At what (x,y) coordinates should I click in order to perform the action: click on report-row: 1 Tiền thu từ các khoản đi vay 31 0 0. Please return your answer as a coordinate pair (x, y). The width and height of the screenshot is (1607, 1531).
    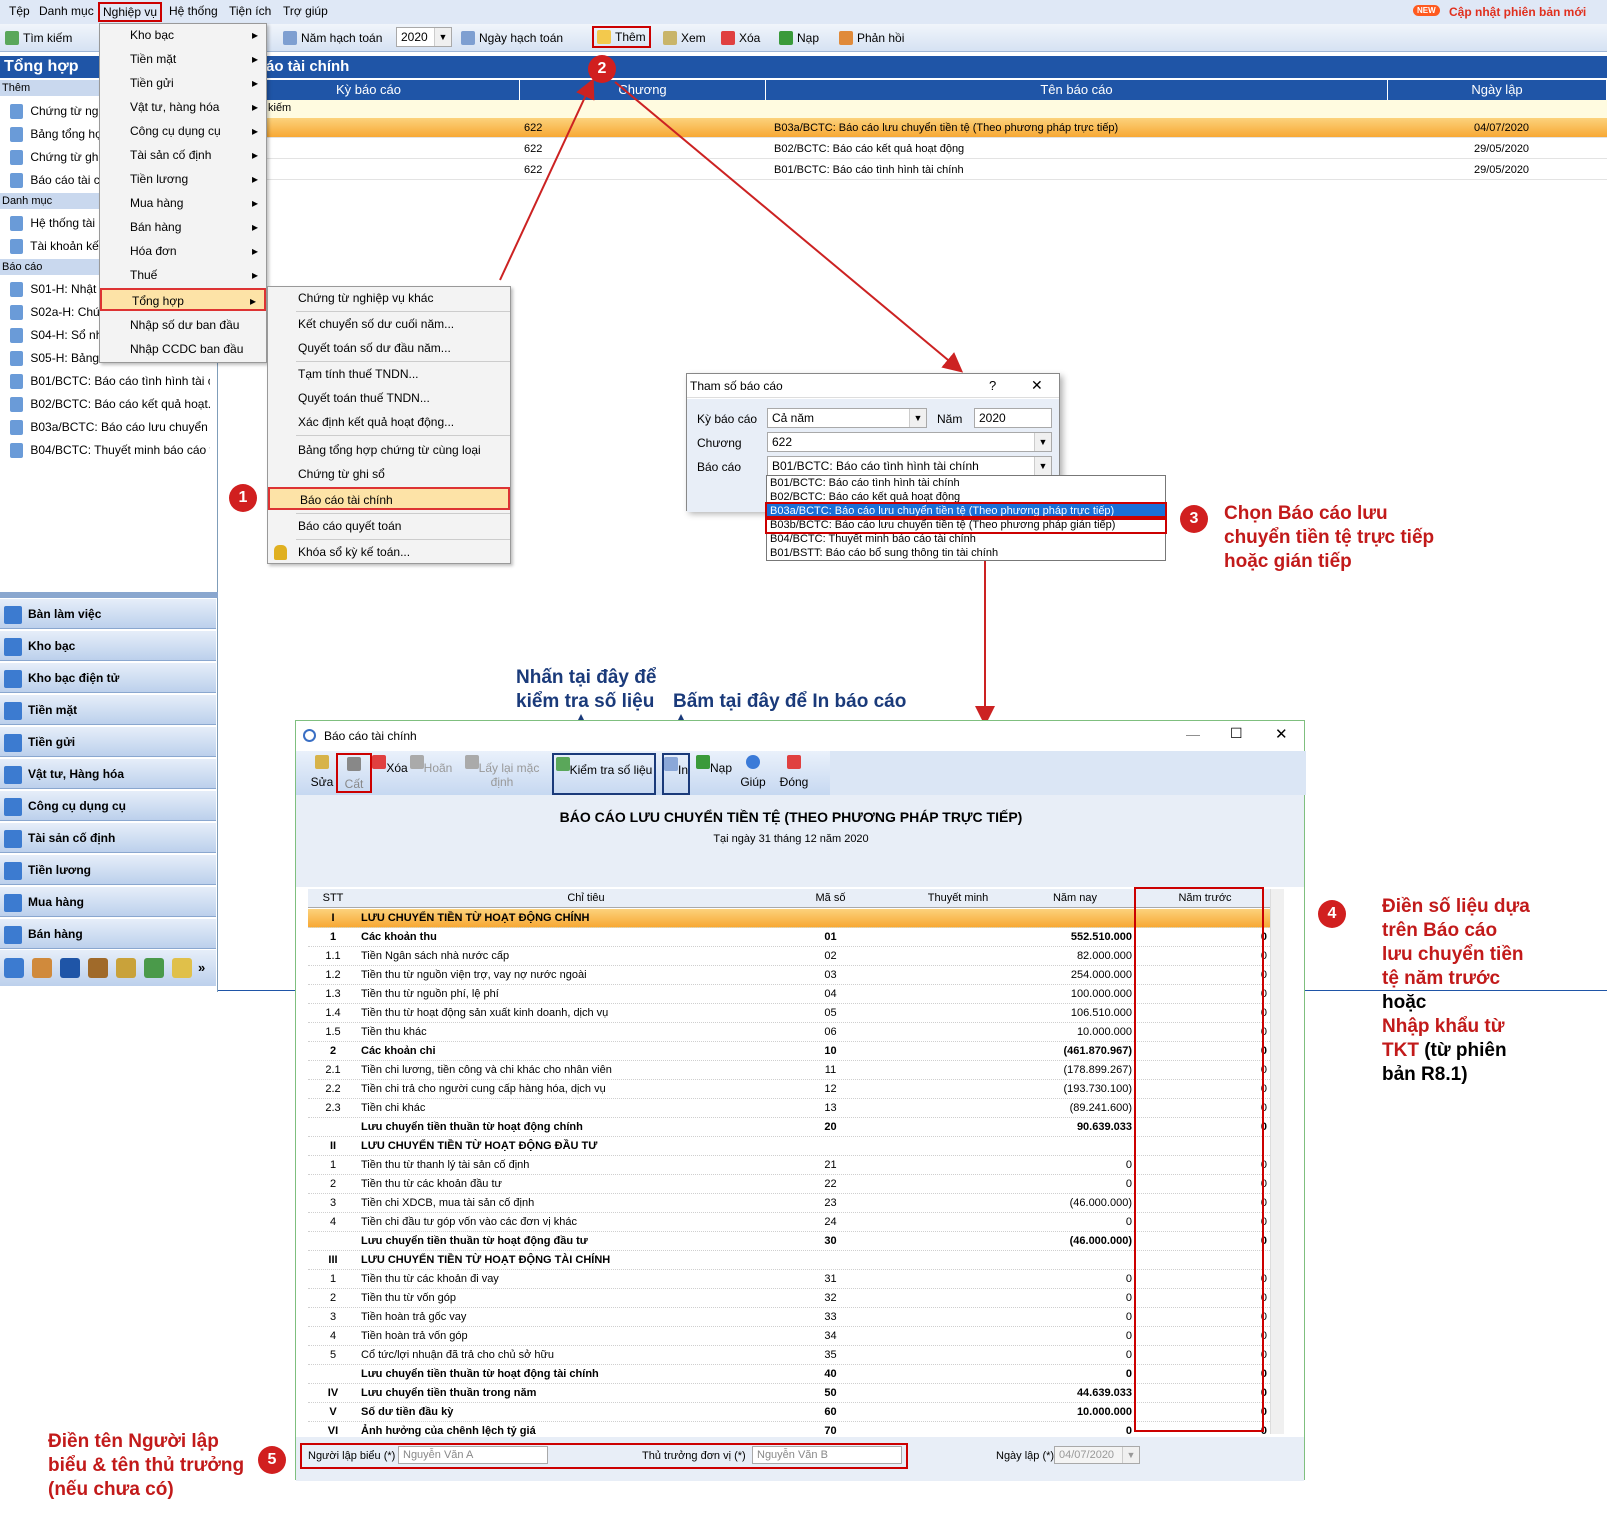
    Looking at the image, I should click on (793, 1279).